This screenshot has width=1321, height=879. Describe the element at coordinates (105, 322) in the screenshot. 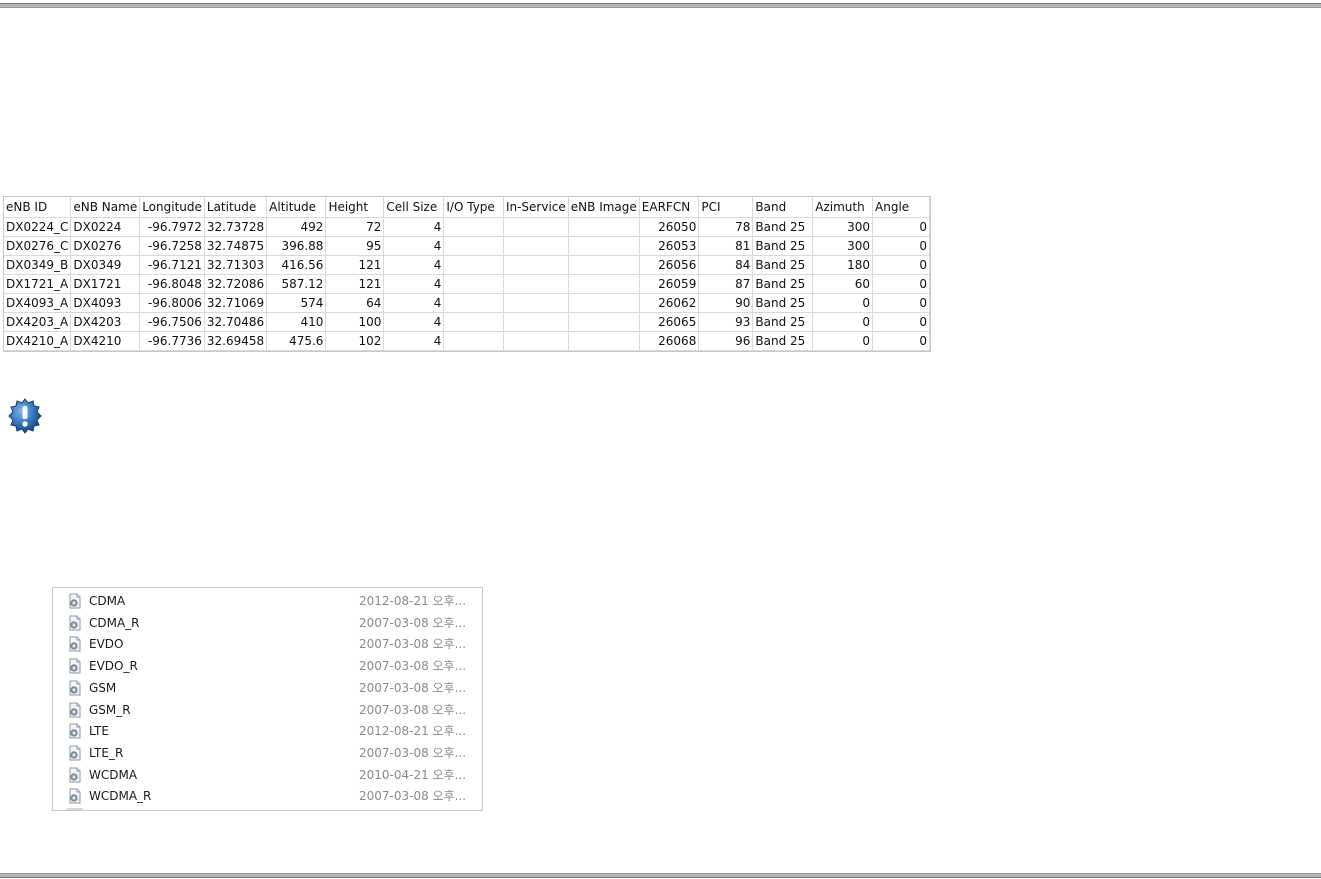

I see `table-cell: DX4203` at that location.